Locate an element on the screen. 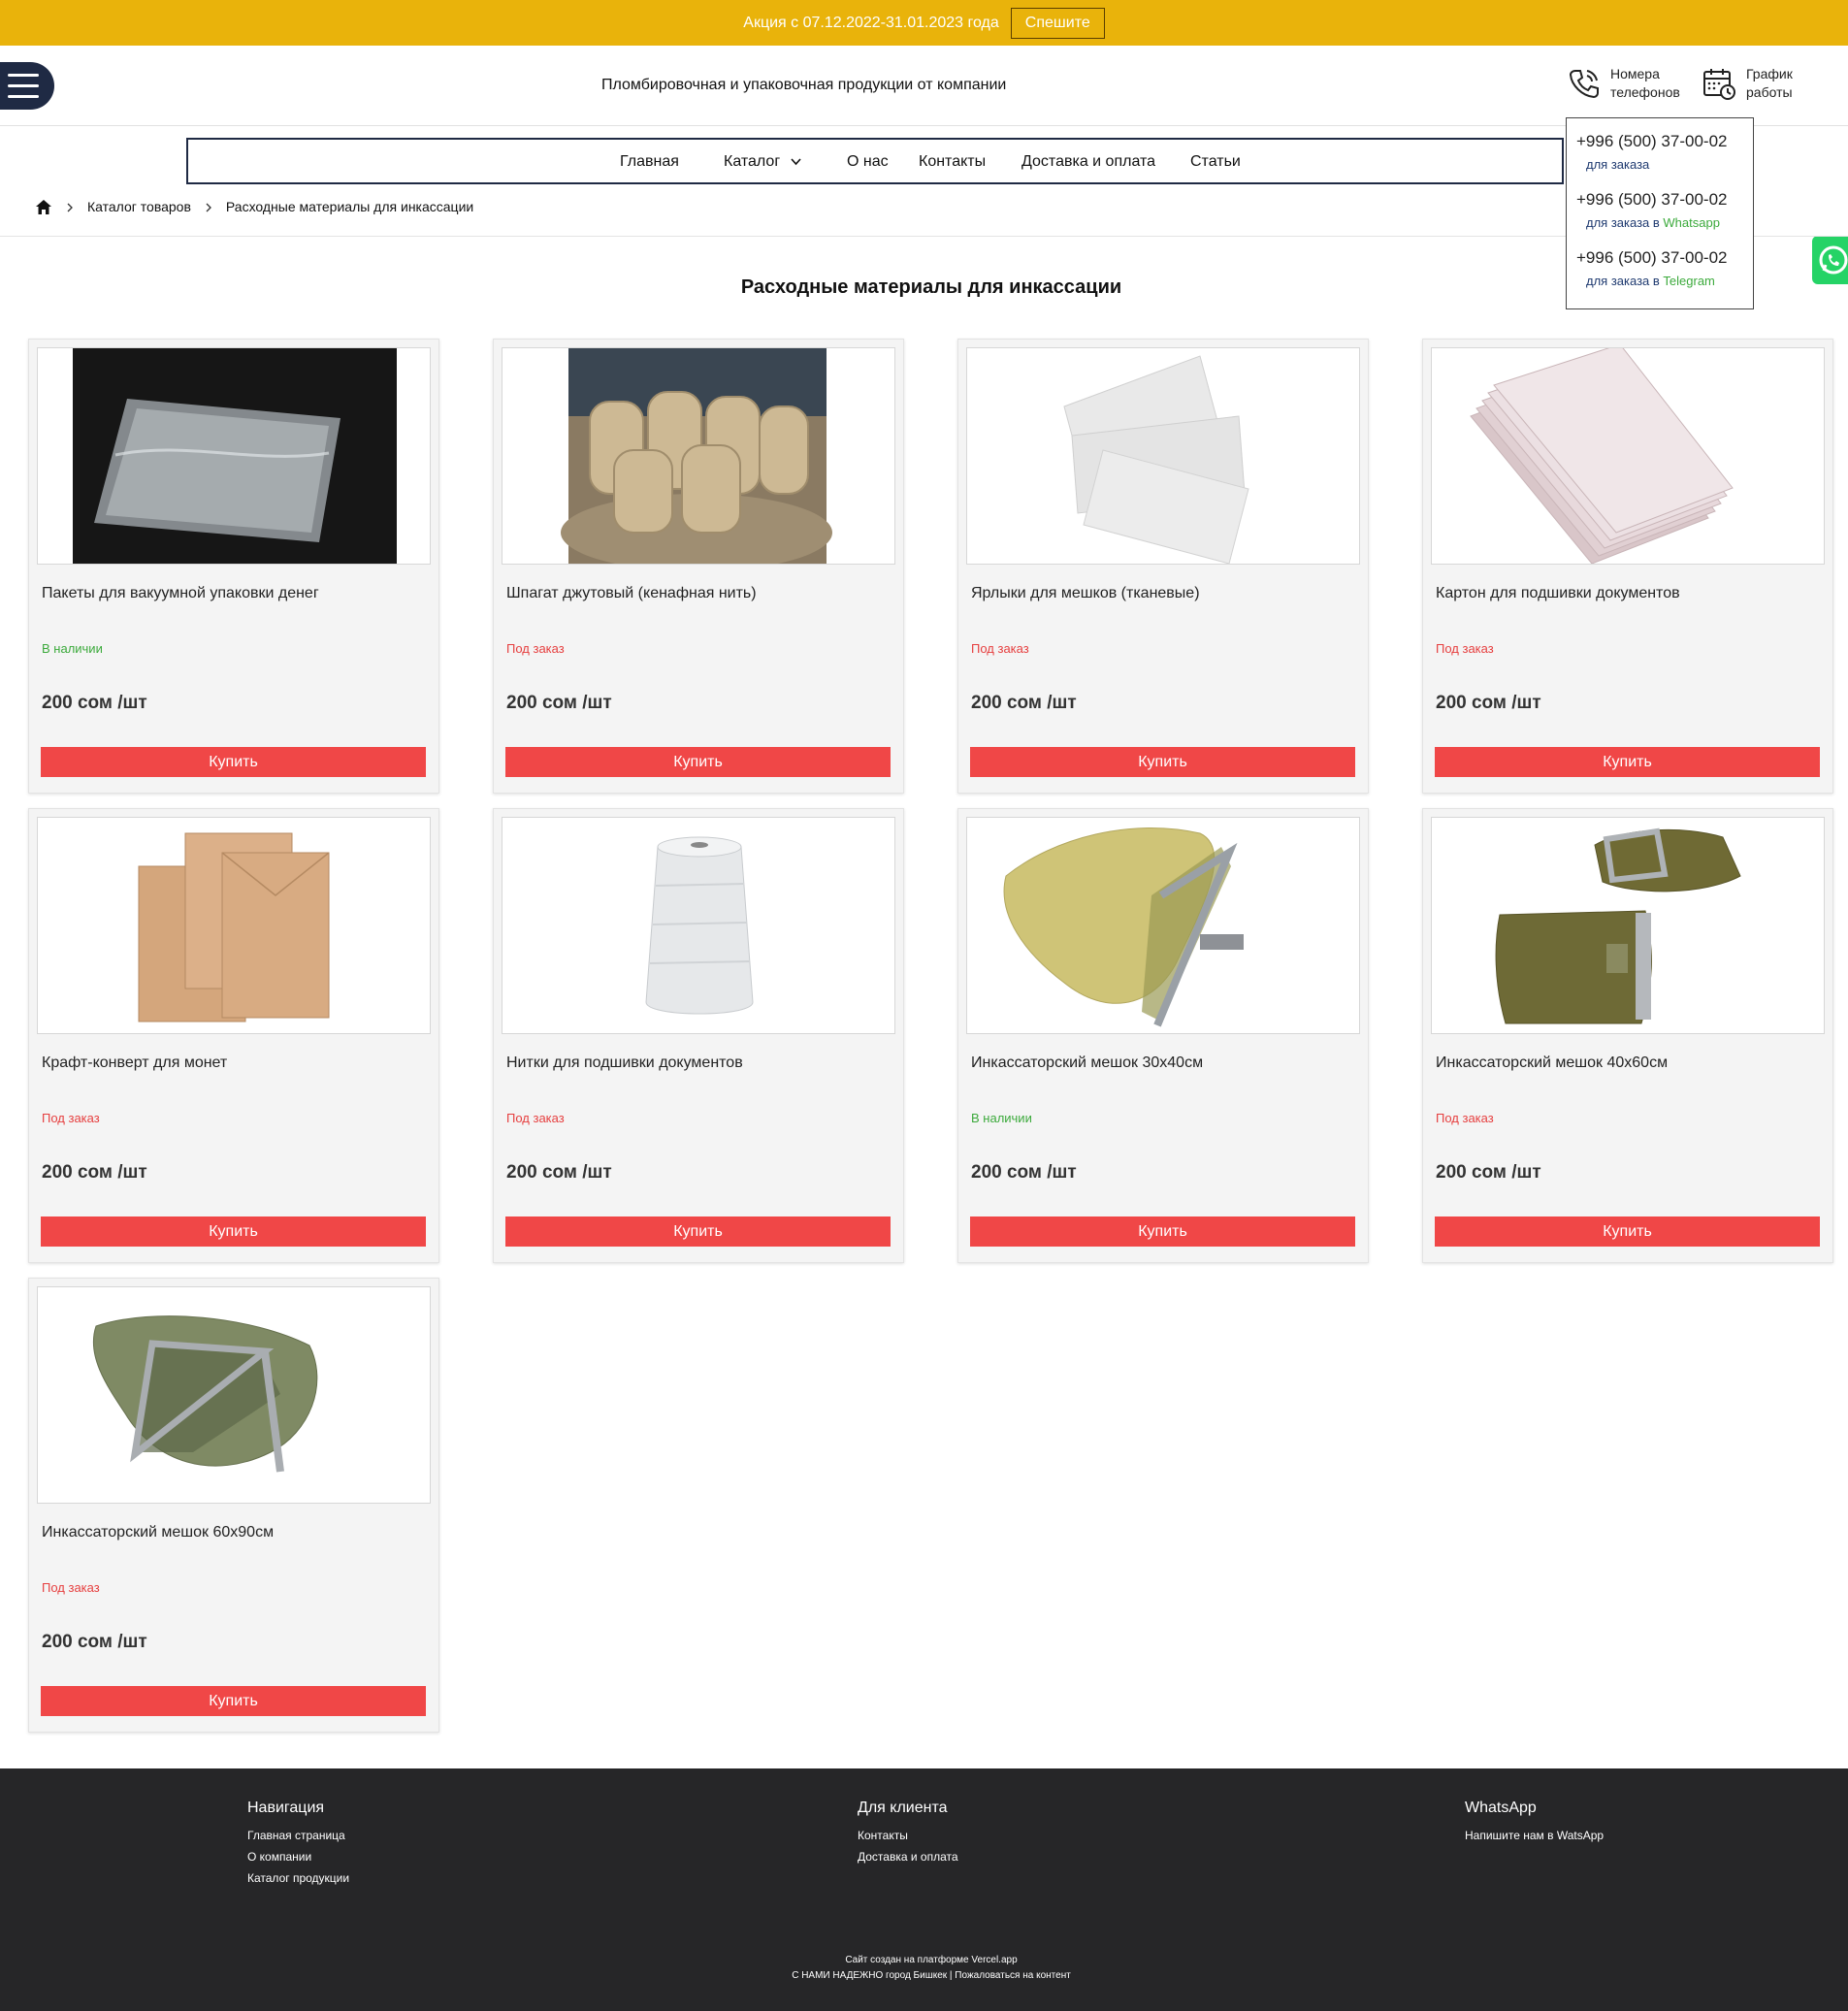  schedule-label: График работы is located at coordinates (1769, 83).